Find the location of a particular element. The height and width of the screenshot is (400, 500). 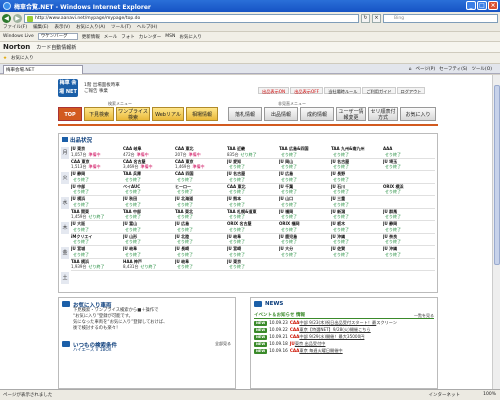

menu-tools: ツール(T) is located at coordinates (121, 27).